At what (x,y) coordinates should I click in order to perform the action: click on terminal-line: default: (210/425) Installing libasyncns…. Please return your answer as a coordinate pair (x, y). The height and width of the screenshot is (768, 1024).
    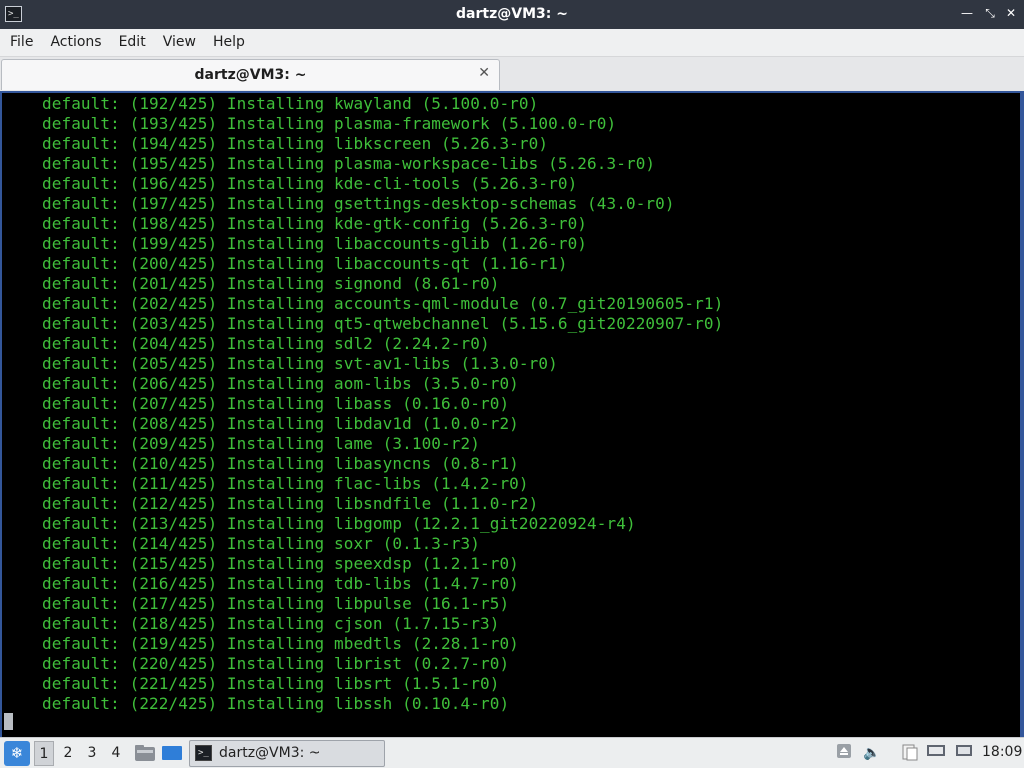
    Looking at the image, I should click on (280, 463).